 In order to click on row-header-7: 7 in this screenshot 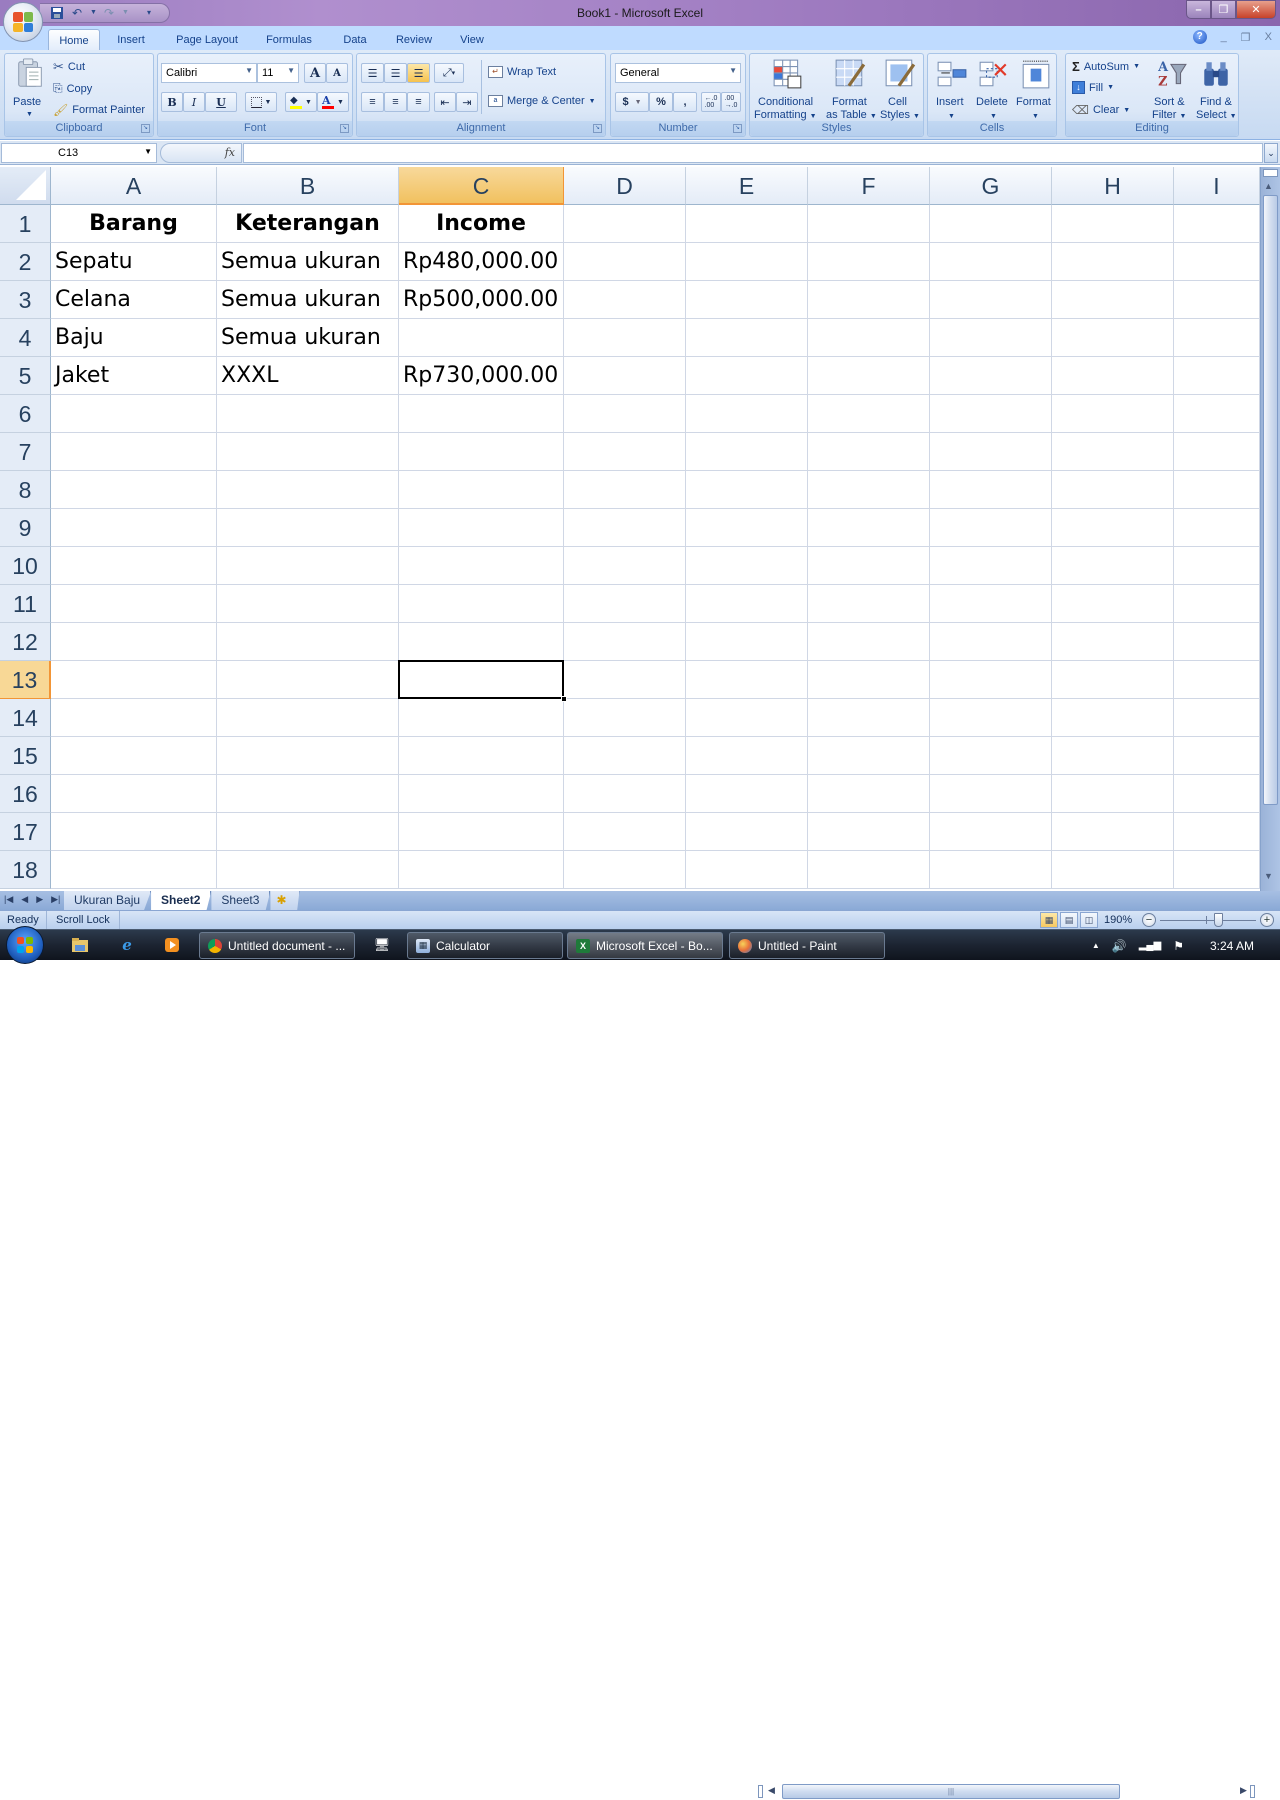, I will do `click(25, 452)`.